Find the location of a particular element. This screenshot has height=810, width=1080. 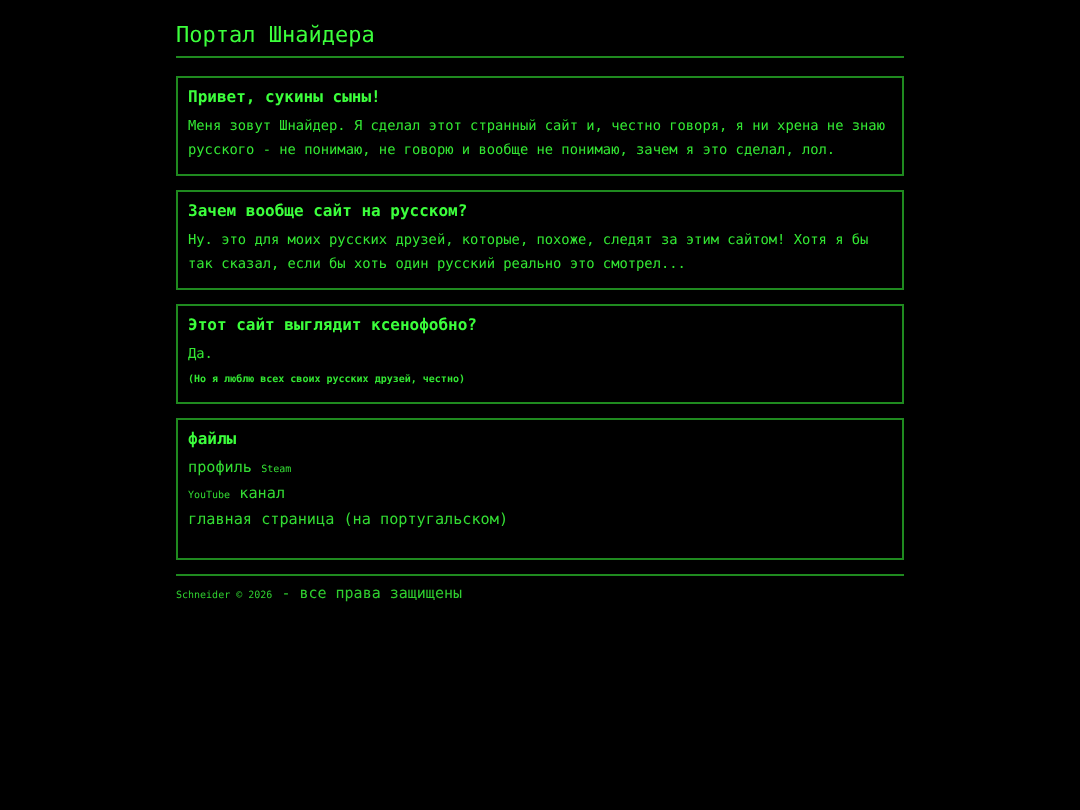

section-heading: Привет, сукины сыны! is located at coordinates (285, 97).